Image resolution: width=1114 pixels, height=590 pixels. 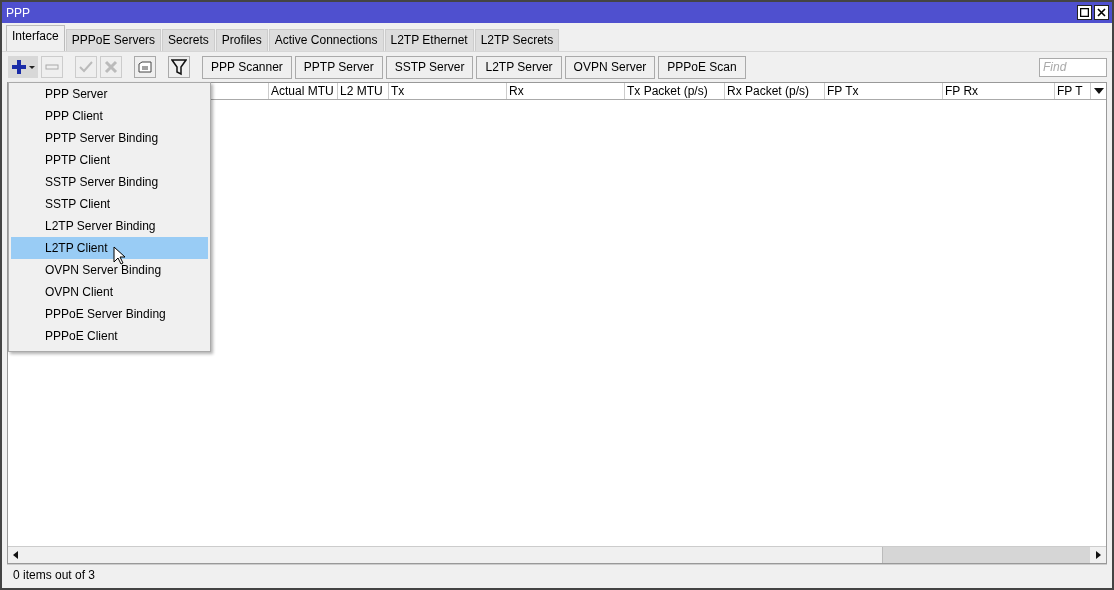 I want to click on toolbar-button: PPTP Server, so click(x=338, y=67).